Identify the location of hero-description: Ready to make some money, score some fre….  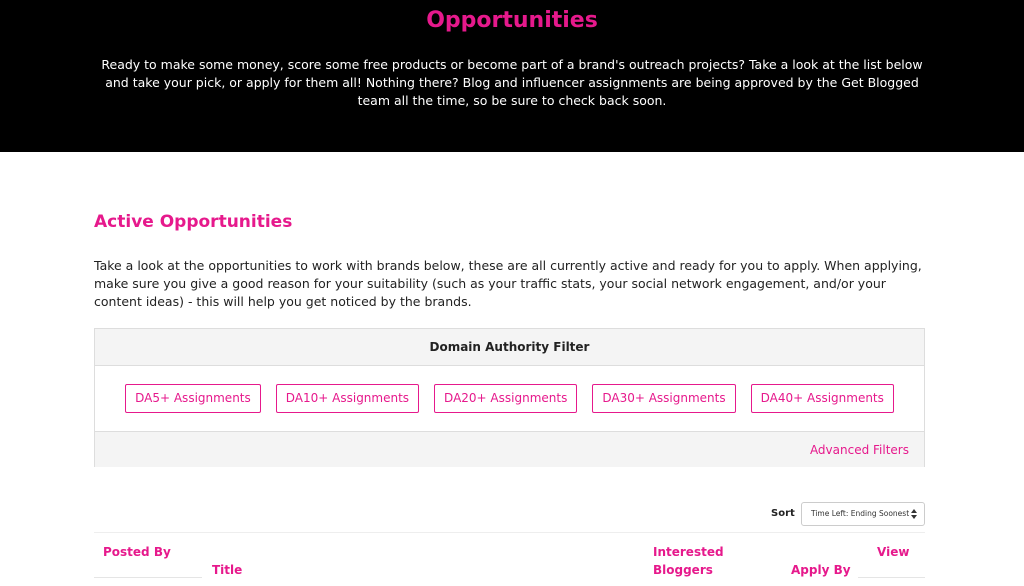
(512, 82).